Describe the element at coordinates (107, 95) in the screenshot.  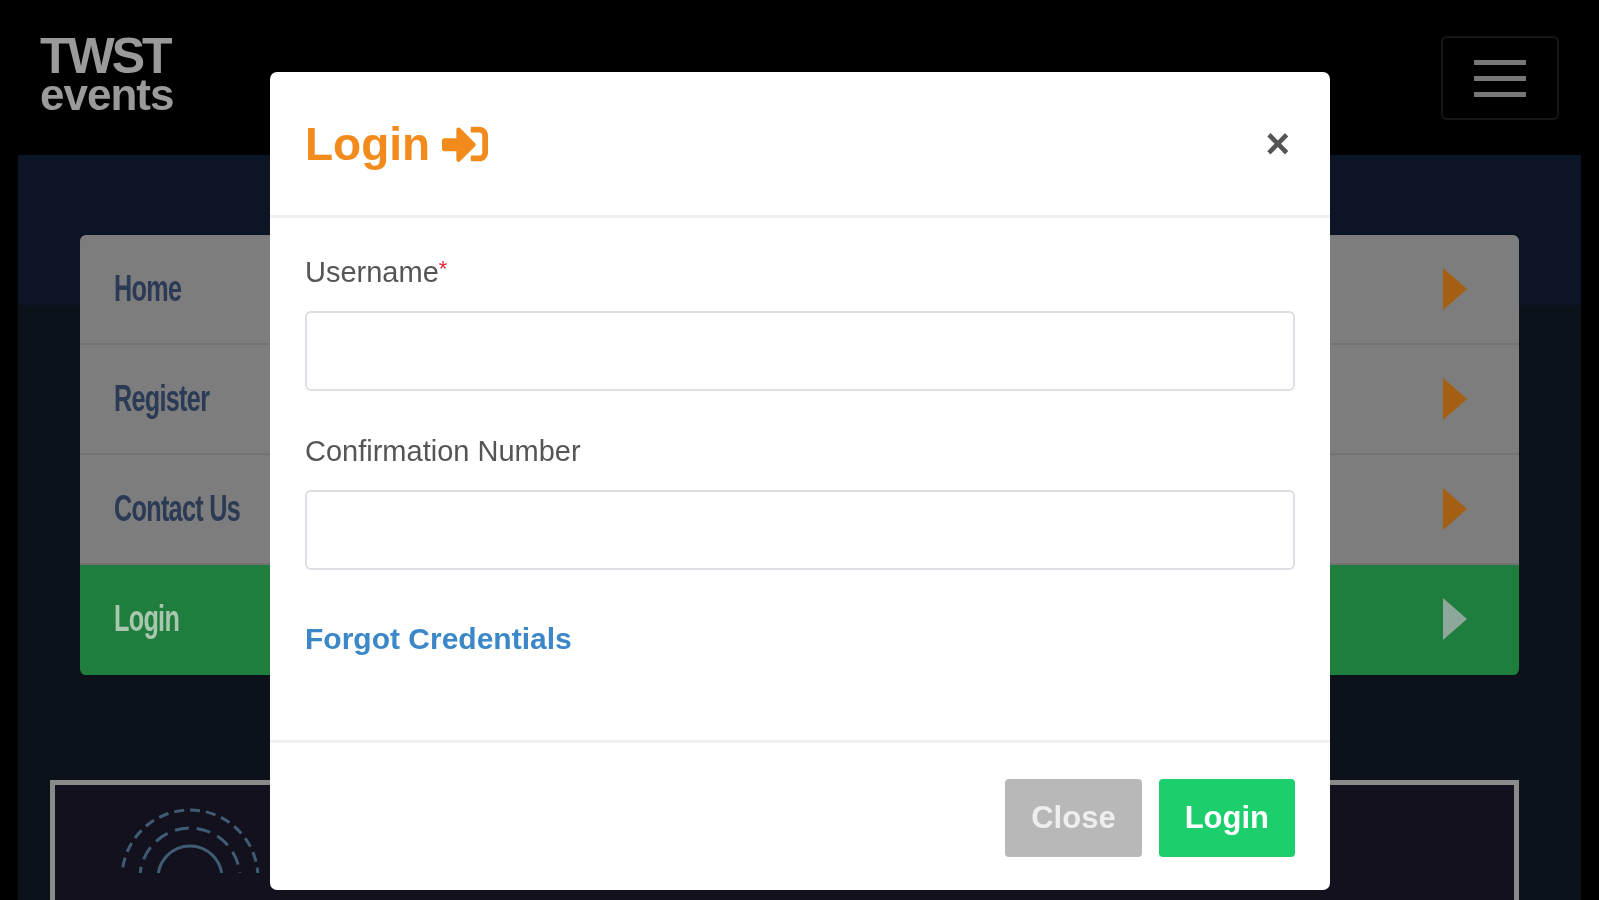
I see `logo-subtext: events` at that location.